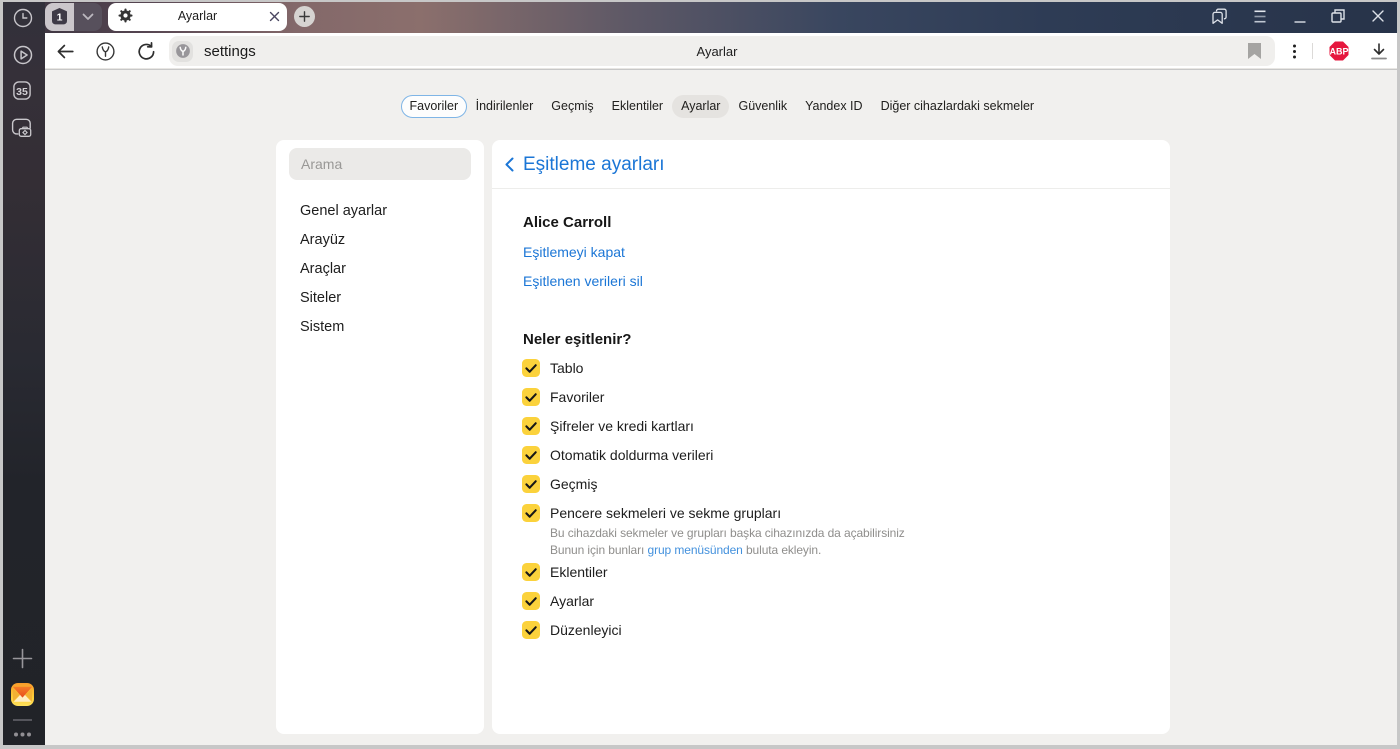 Image resolution: width=1400 pixels, height=749 pixels. What do you see at coordinates (22, 92) in the screenshot?
I see `svg-text: 35` at bounding box center [22, 92].